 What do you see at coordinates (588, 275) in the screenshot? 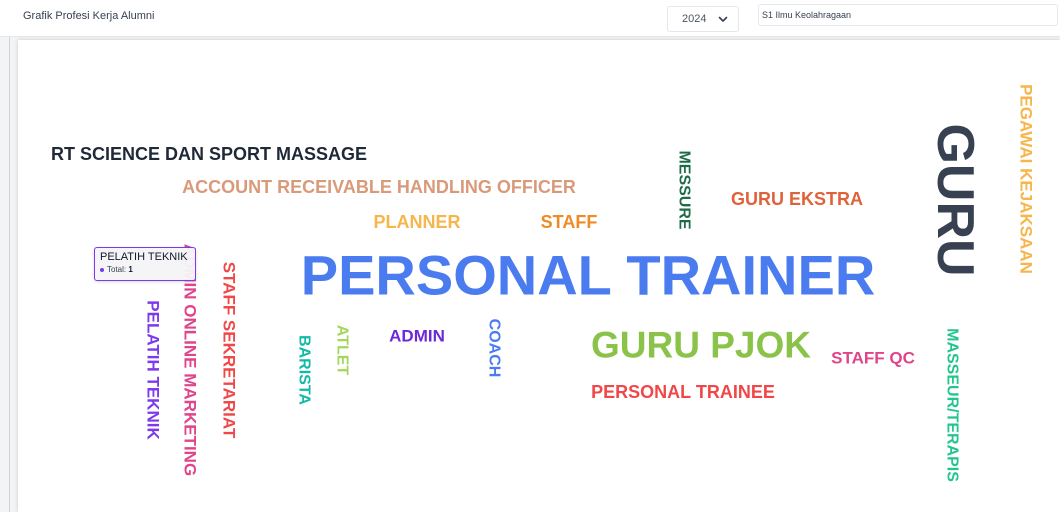
I see `word-personal-trainer: PERSONAL TRAINER` at bounding box center [588, 275].